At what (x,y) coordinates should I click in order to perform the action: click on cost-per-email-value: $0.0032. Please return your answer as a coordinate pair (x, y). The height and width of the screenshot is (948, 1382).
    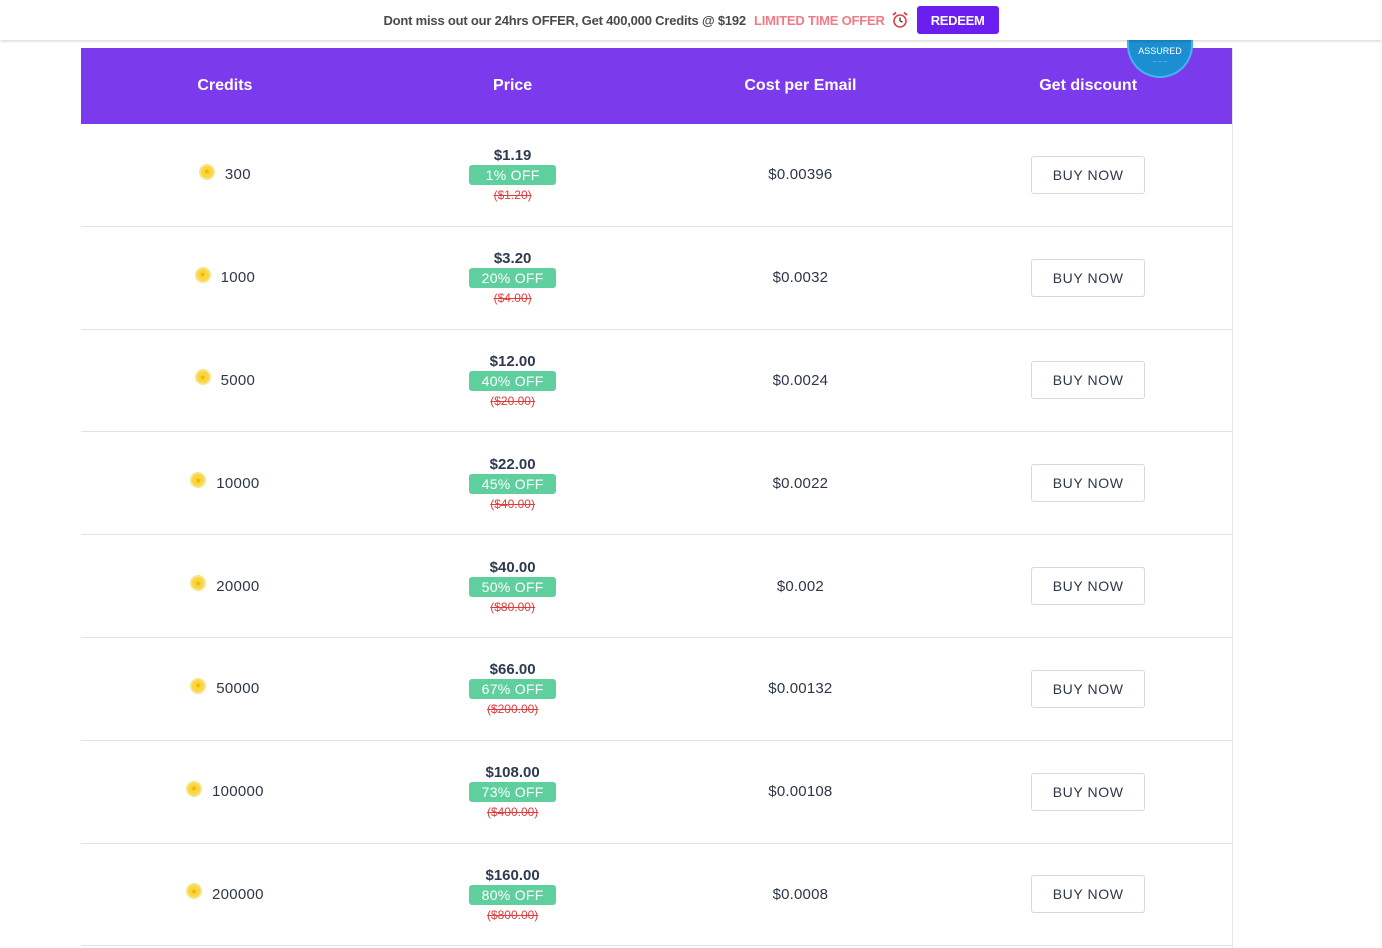
    Looking at the image, I should click on (800, 278).